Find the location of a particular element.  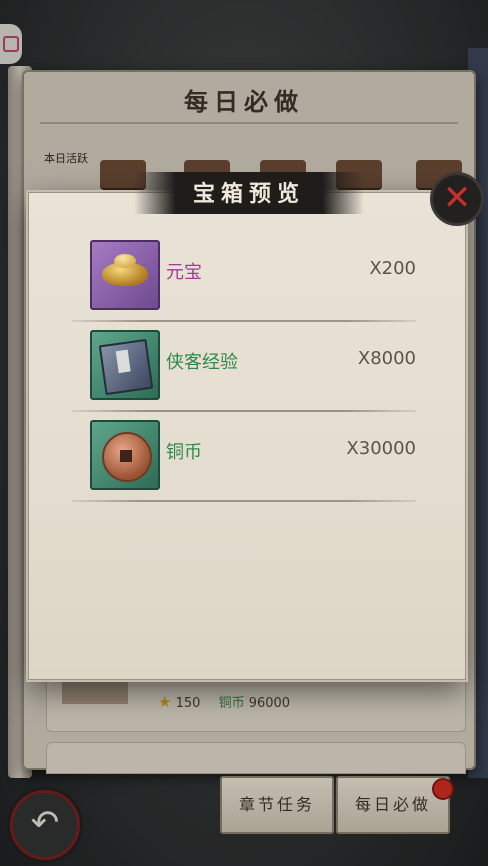

close-button: ✕ is located at coordinates (457, 199).